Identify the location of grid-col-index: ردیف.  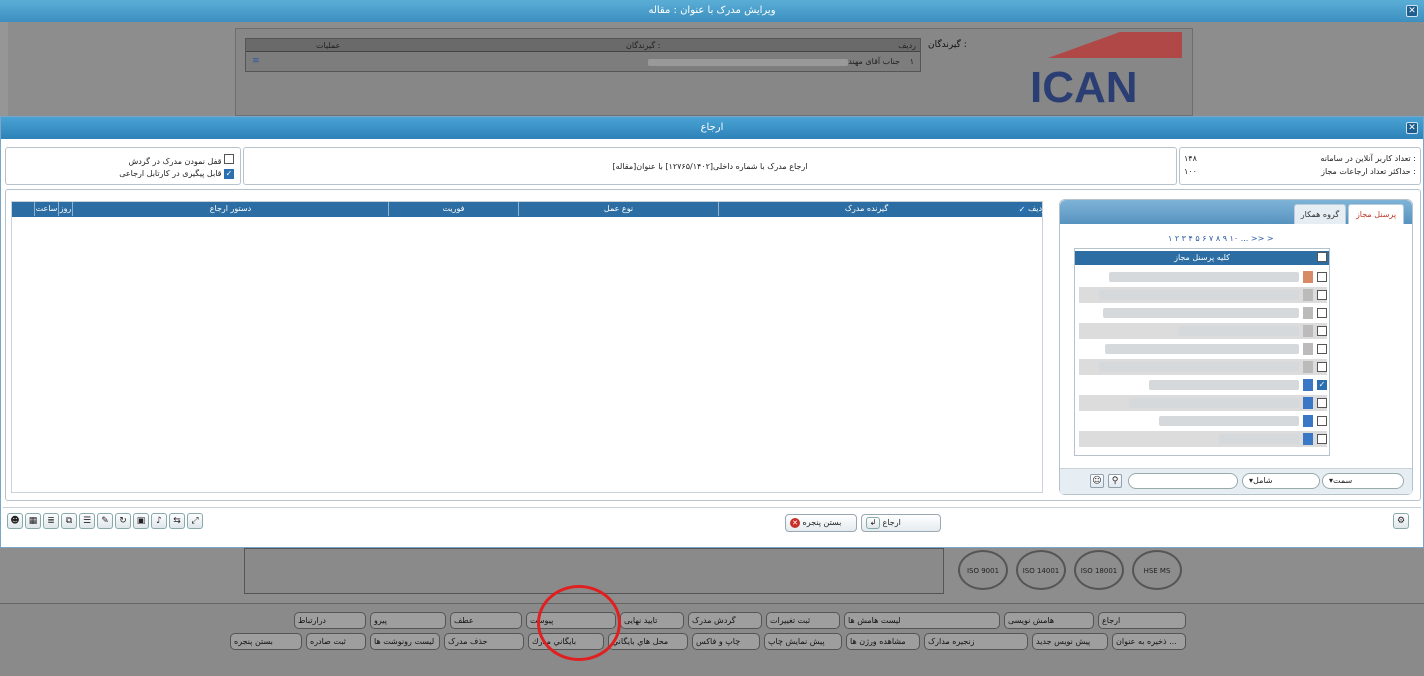
(1037, 208).